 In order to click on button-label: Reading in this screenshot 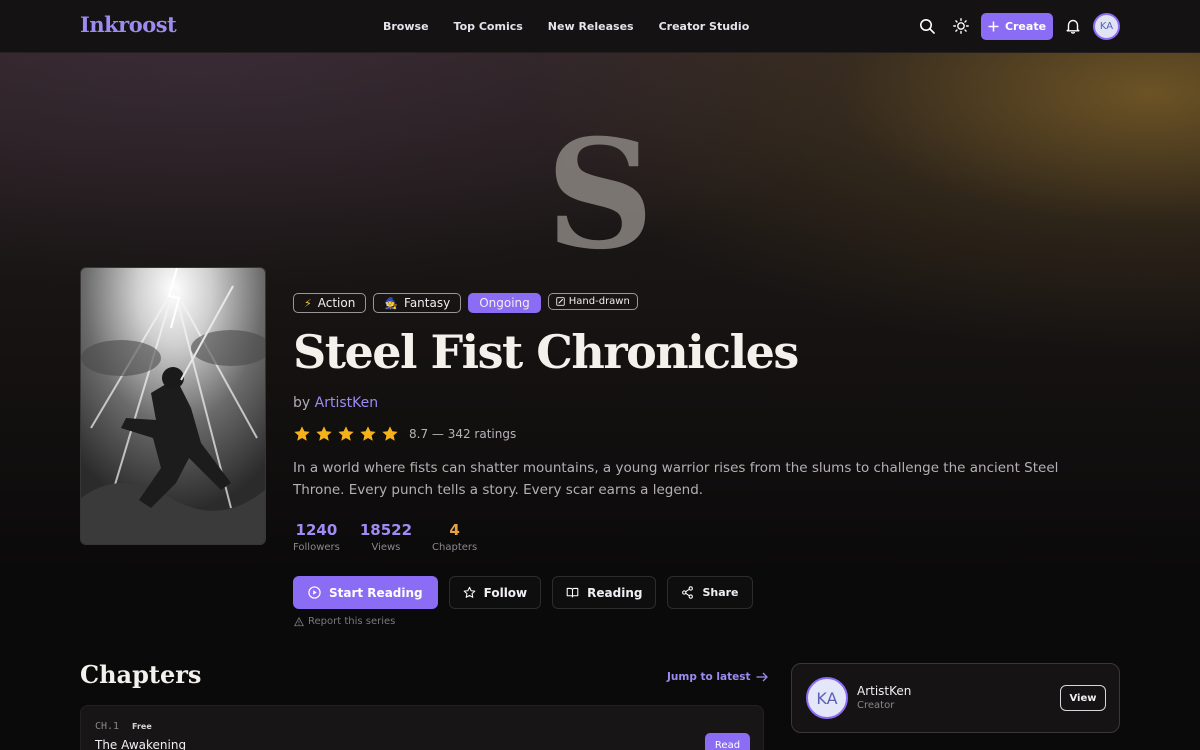, I will do `click(615, 592)`.